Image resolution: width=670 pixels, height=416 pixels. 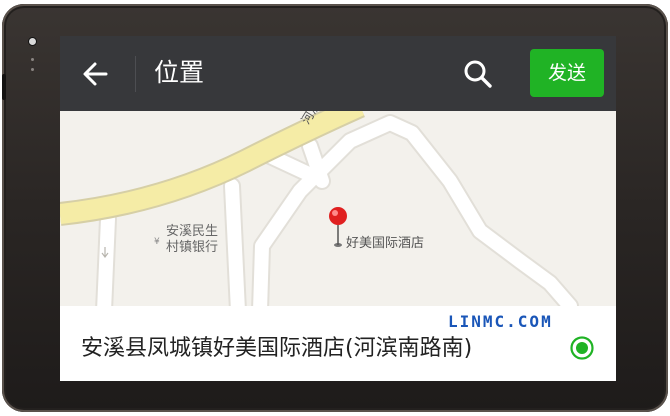 I want to click on search-icon, so click(x=478, y=74).